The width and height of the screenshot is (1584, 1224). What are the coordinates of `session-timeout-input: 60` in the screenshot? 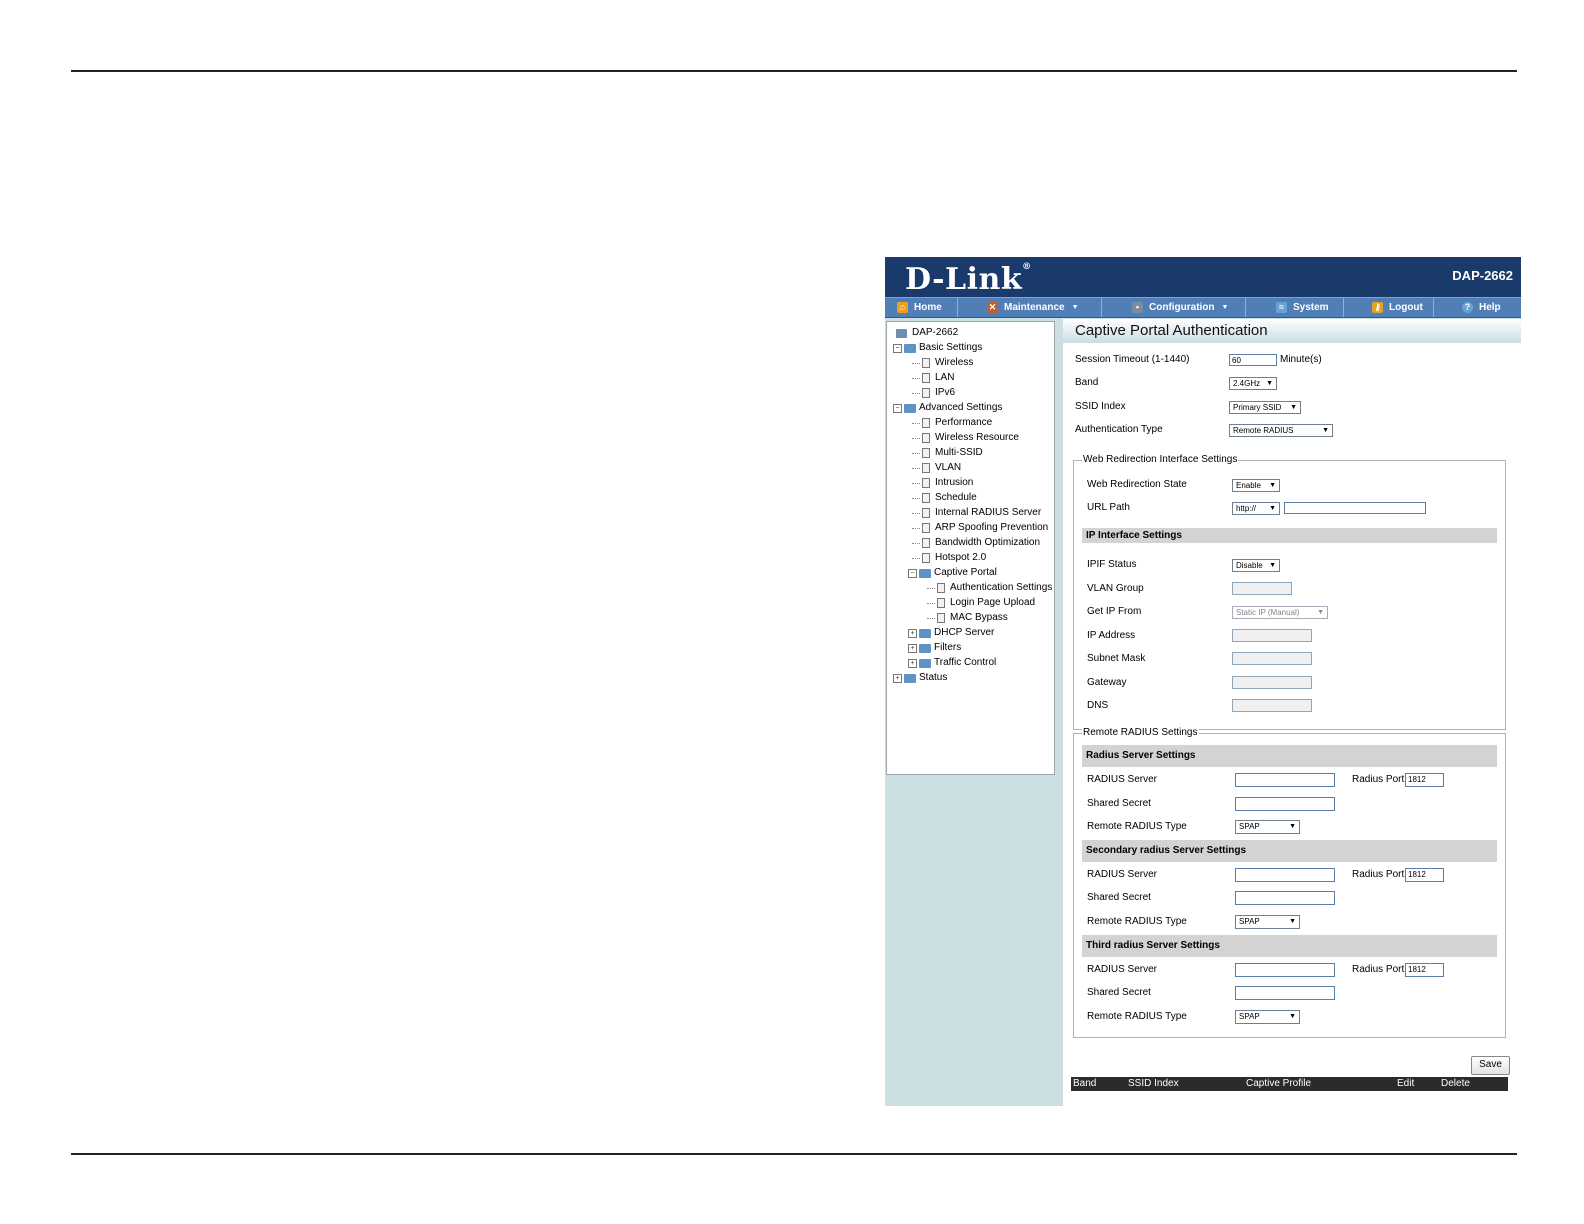 It's located at (1253, 360).